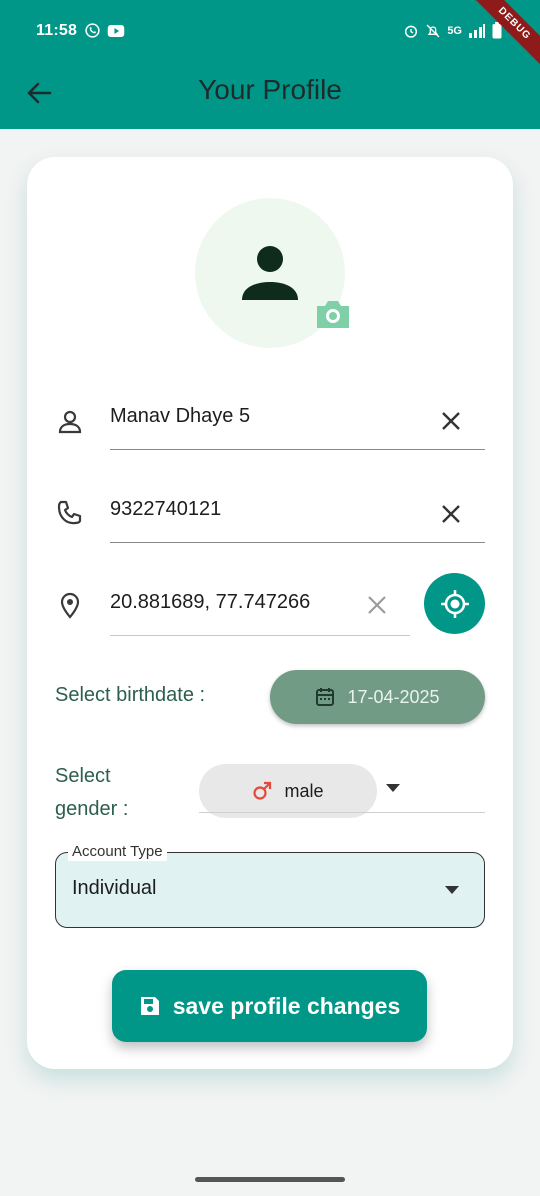  I want to click on male-icon, so click(262, 790).